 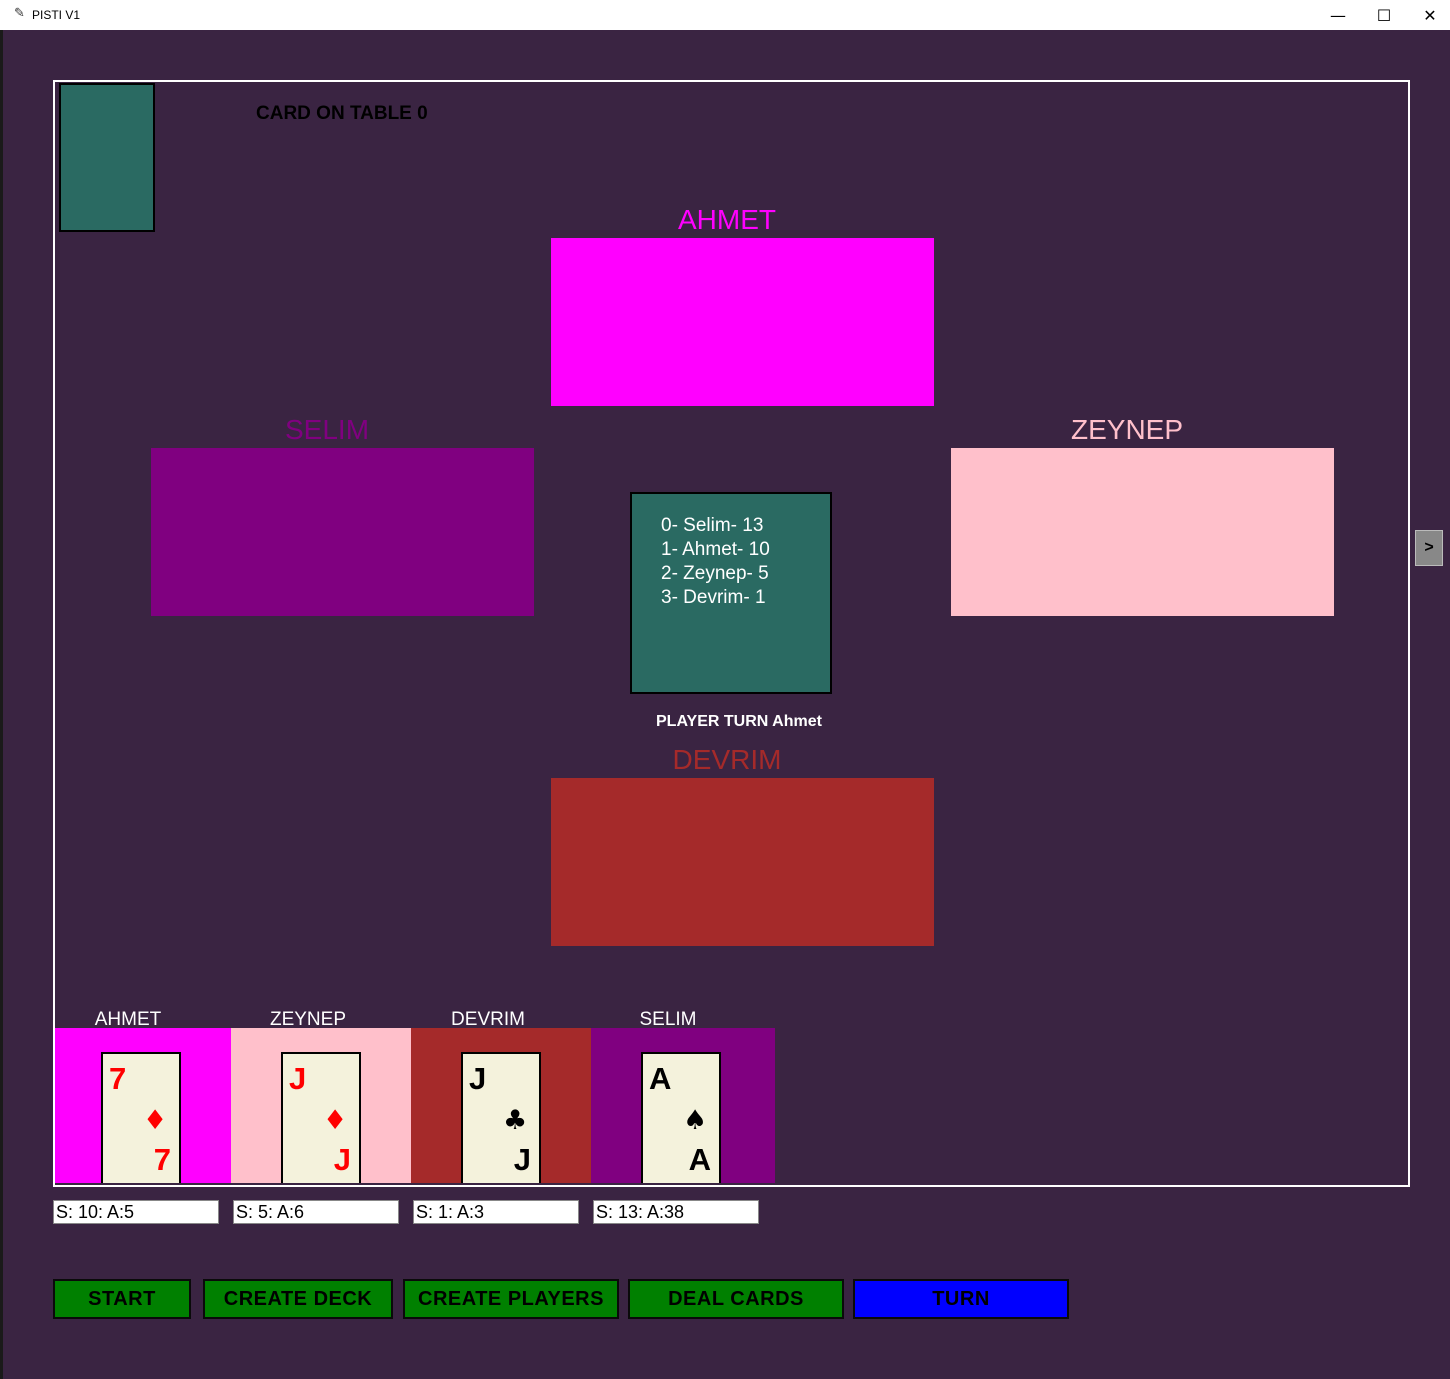 I want to click on player-area-devrim, so click(x=742, y=862).